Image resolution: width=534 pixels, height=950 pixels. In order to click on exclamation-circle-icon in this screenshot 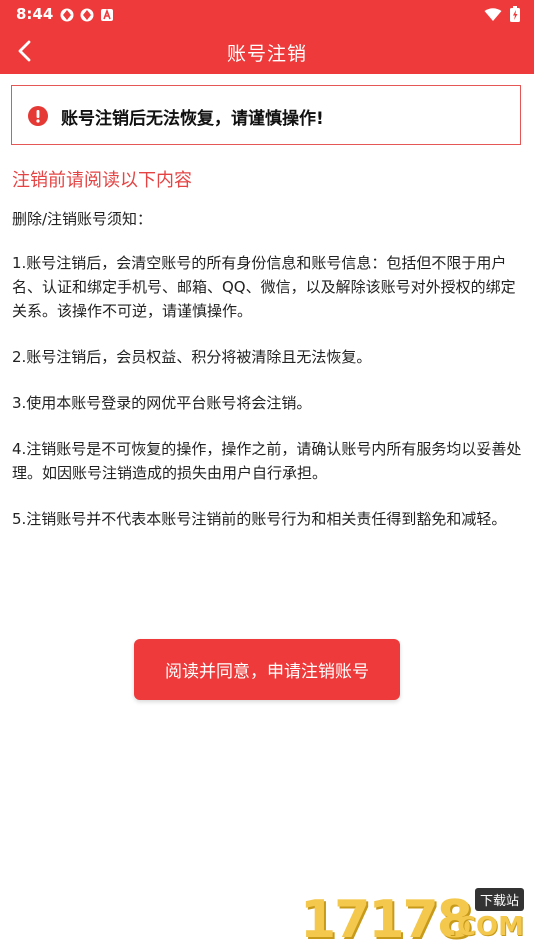, I will do `click(38, 116)`.